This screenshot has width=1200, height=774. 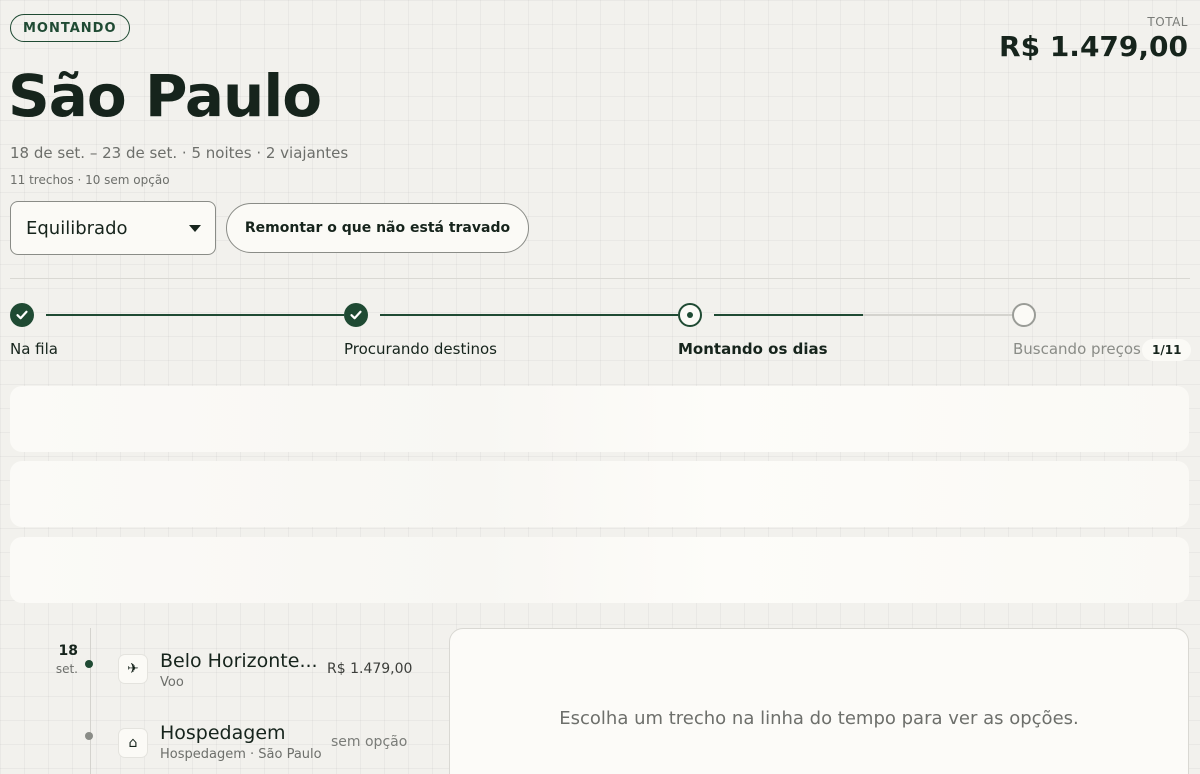 I want to click on day-month: set., so click(x=66, y=669).